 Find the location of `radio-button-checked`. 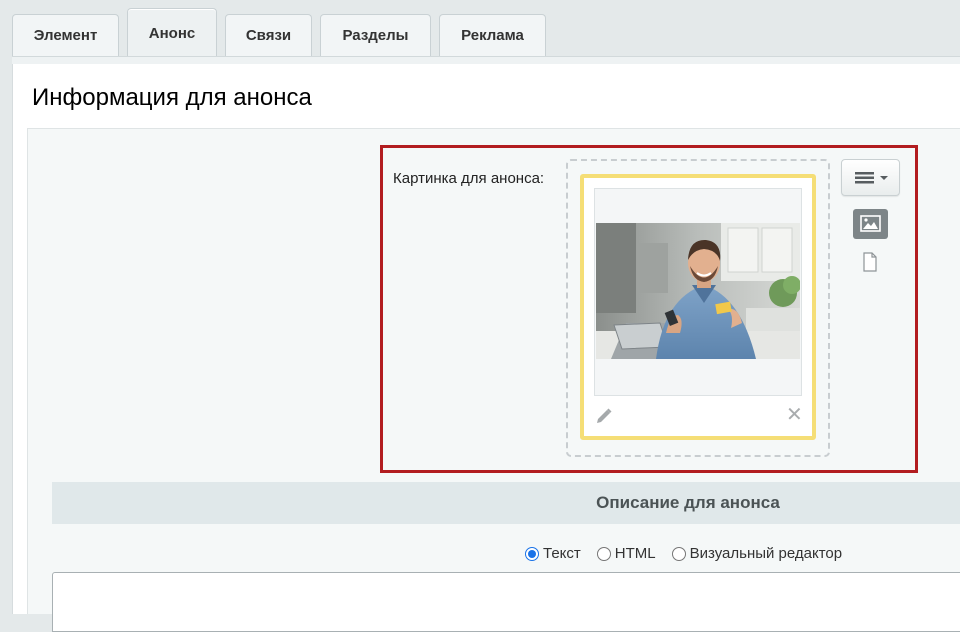

radio-button-checked is located at coordinates (532, 553).